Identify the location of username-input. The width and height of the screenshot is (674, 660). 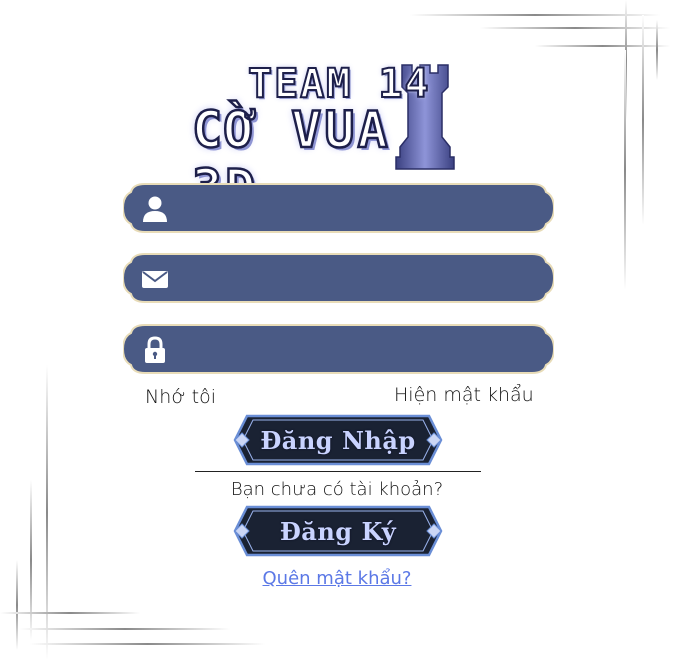
(355, 209).